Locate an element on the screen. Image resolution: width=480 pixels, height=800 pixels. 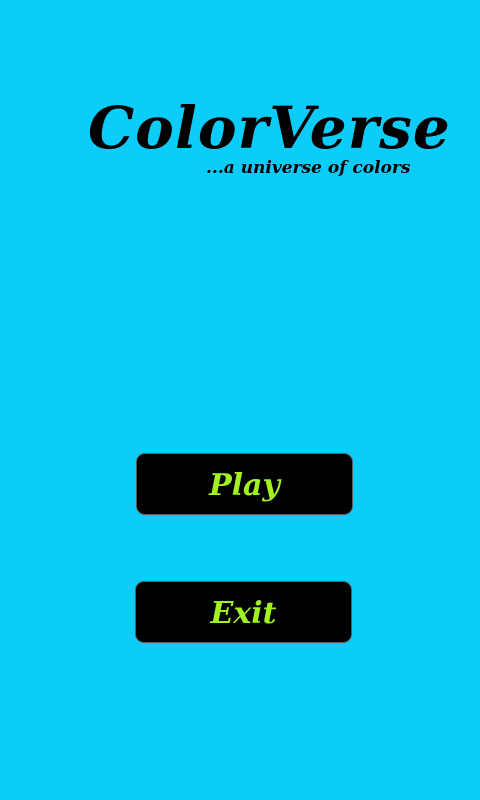
game-subtitle: ...a universe of colors is located at coordinates (308, 168).